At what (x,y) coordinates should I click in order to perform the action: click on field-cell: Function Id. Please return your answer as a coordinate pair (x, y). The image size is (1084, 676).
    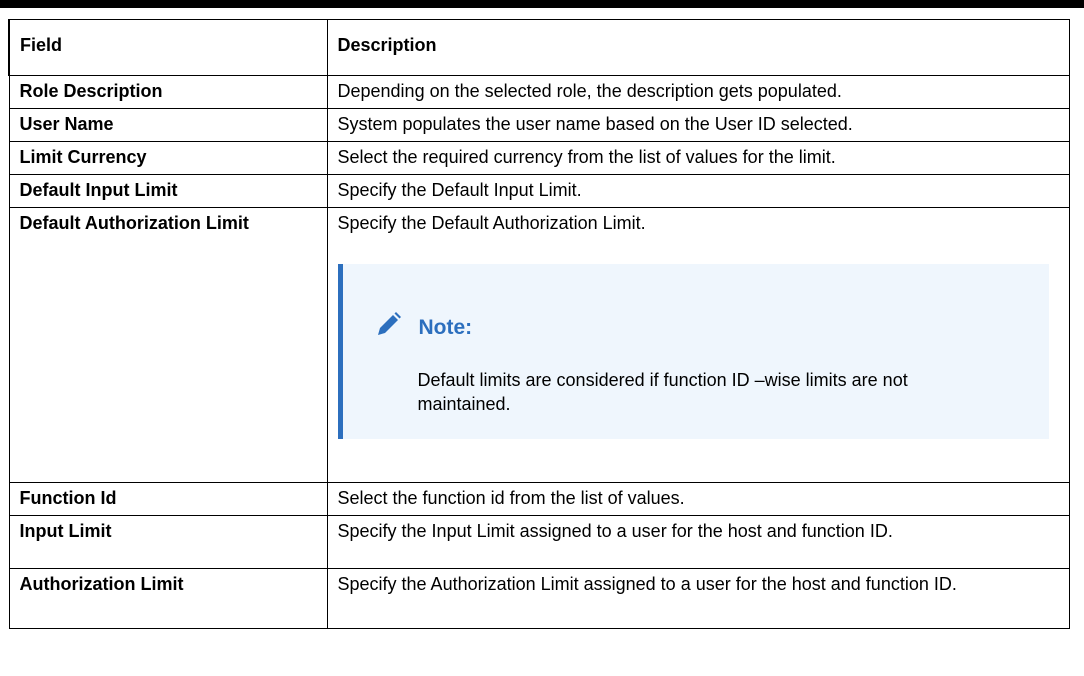
    Looking at the image, I should click on (168, 499).